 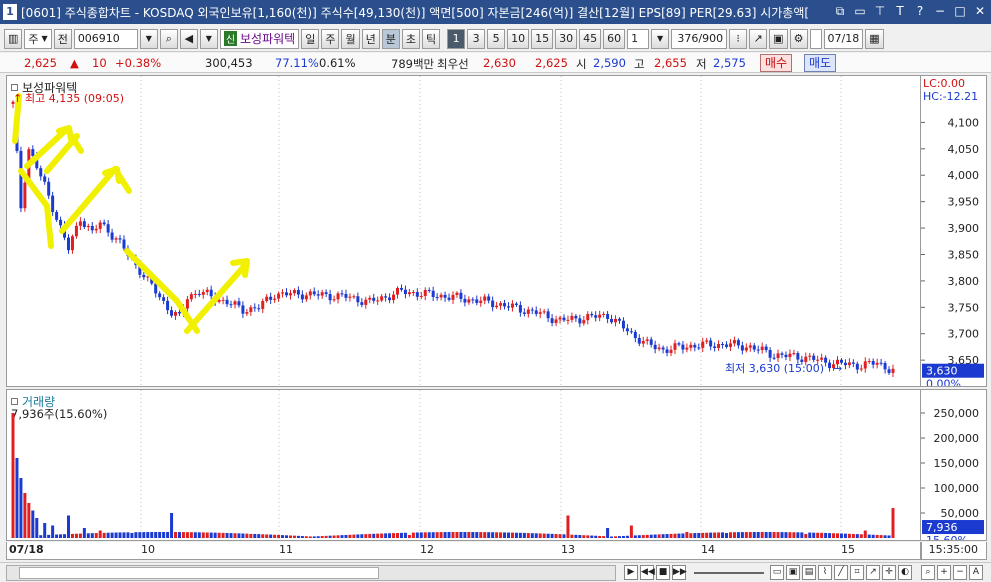 What do you see at coordinates (957, 488) in the screenshot?
I see `volume-tick-label: 100,000` at bounding box center [957, 488].